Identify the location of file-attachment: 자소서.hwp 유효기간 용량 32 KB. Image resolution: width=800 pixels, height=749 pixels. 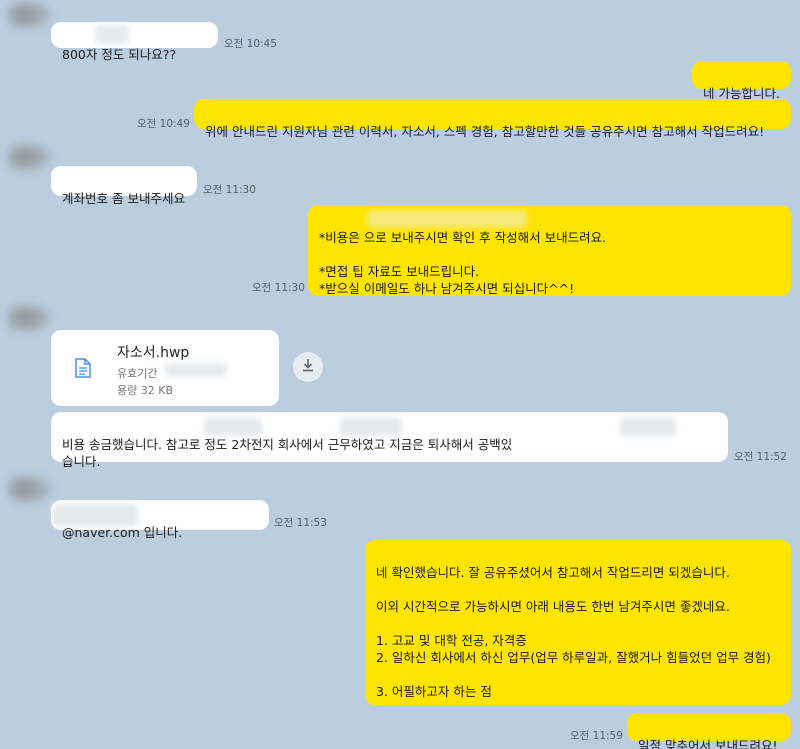
(165, 368).